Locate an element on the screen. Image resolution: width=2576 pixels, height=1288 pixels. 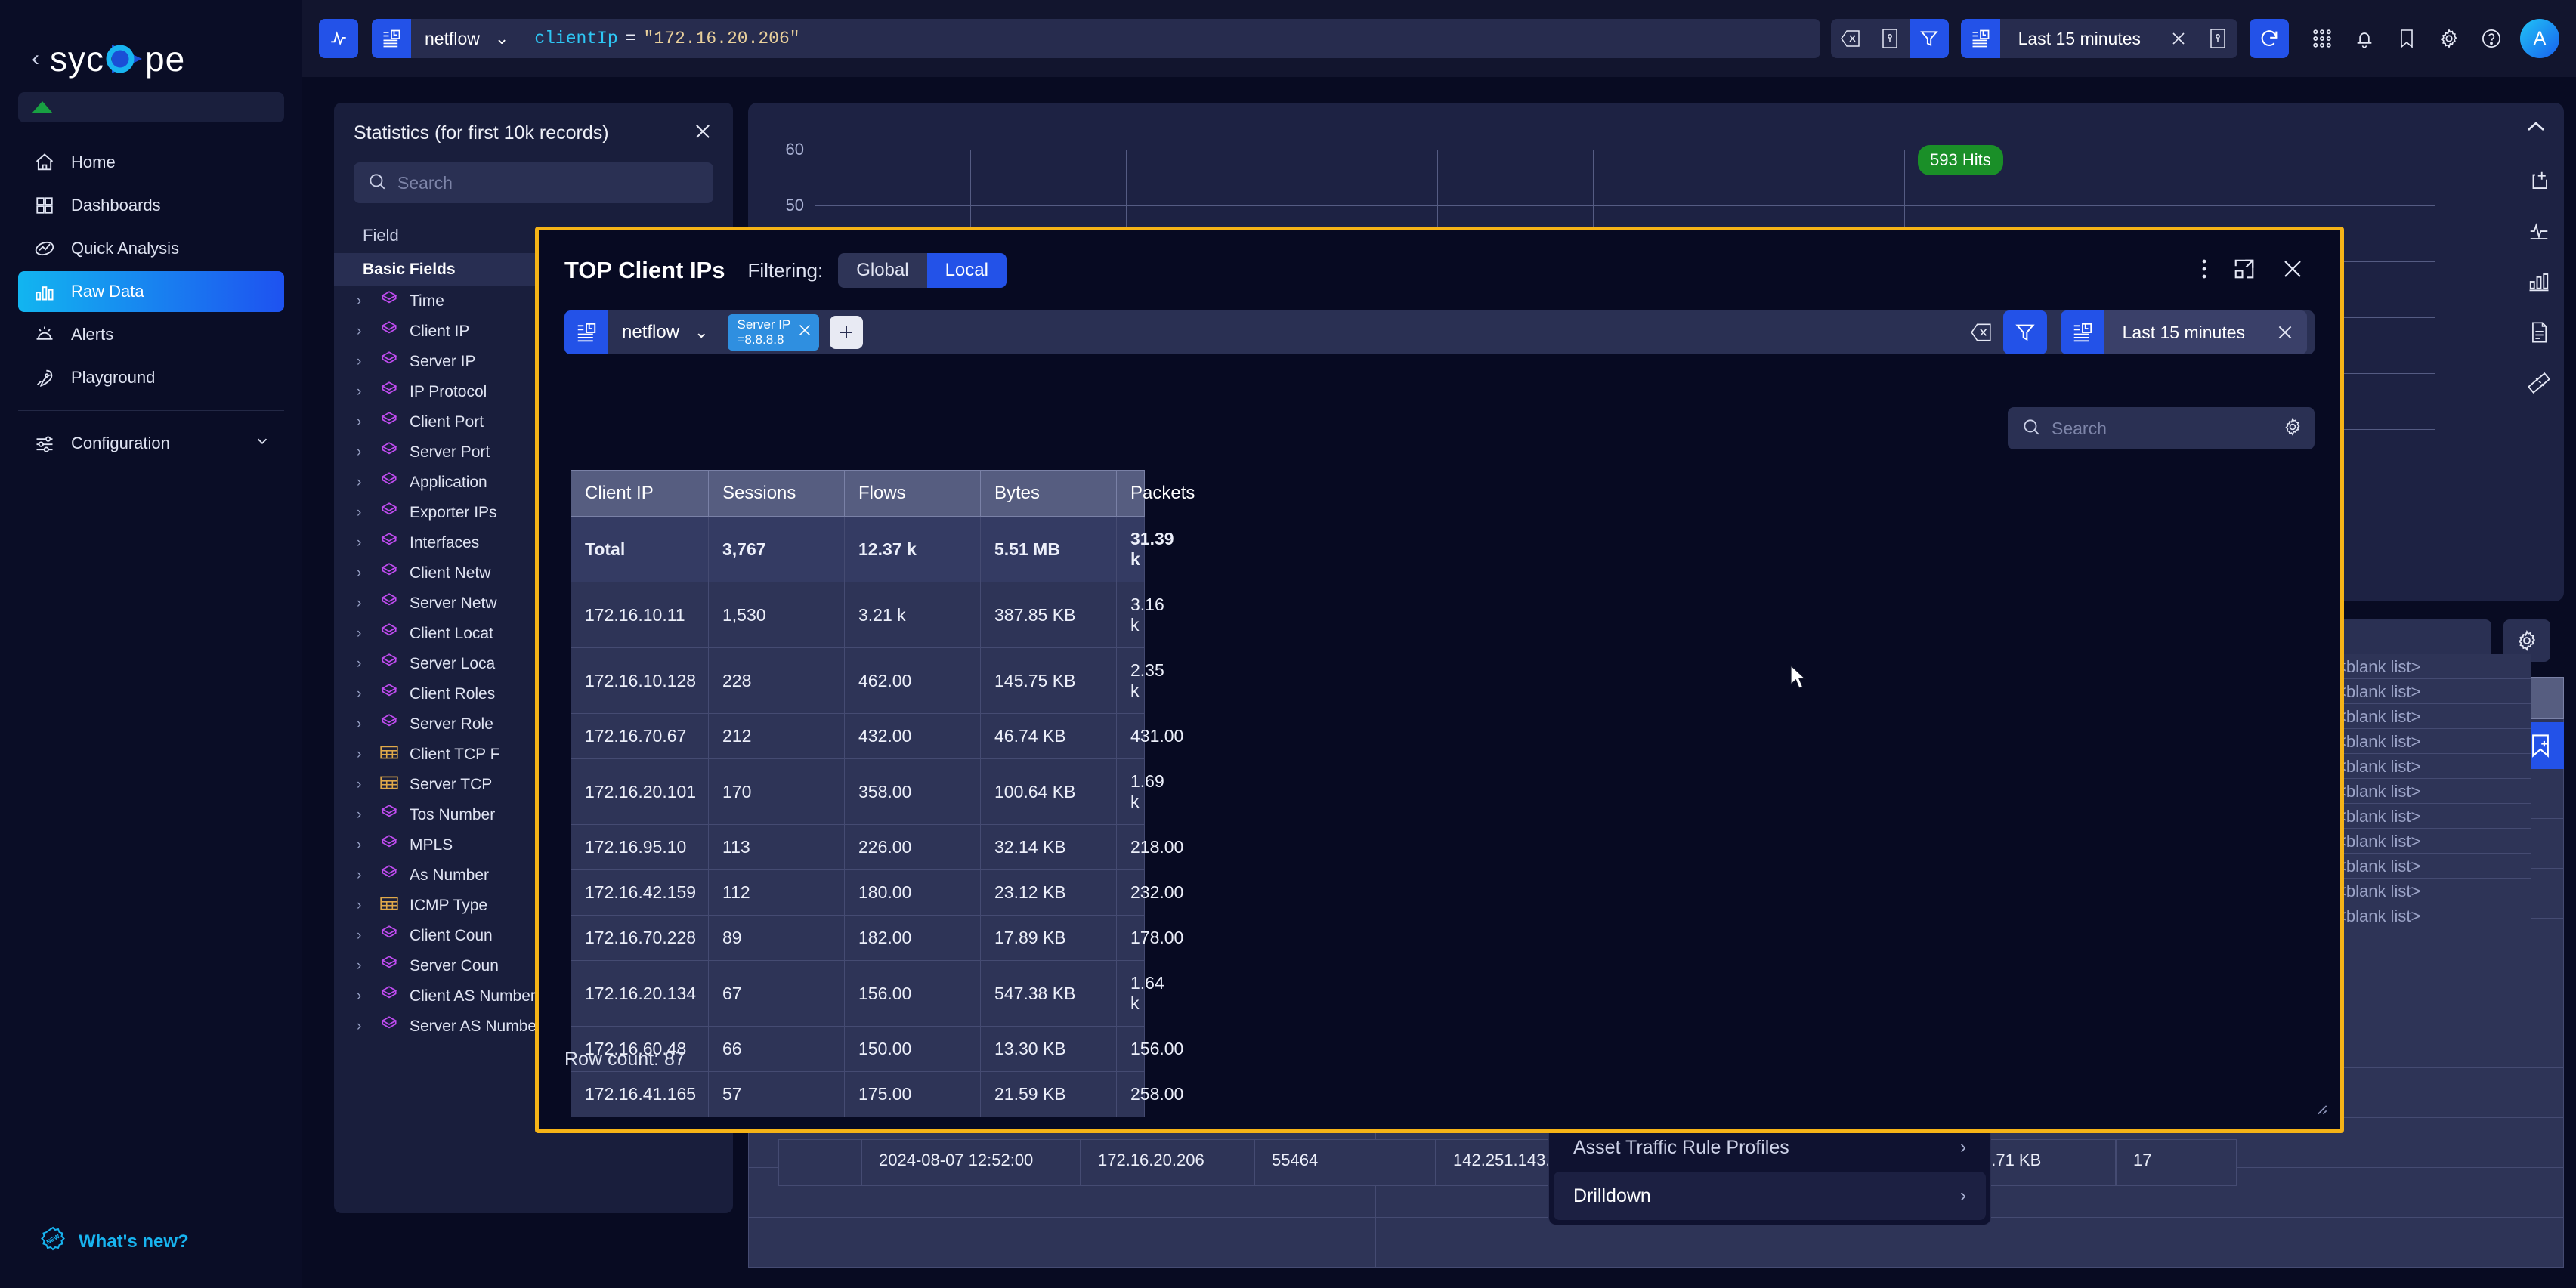
table-cell: 32.14 KB is located at coordinates (1048, 847).